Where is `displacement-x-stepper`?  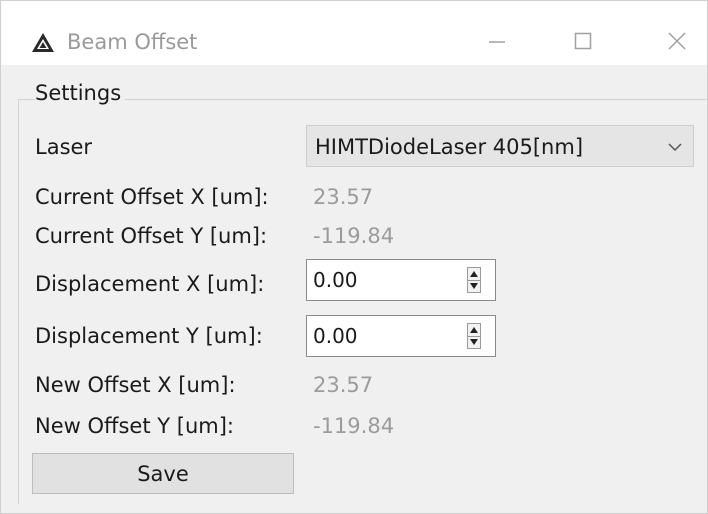
displacement-x-stepper is located at coordinates (474, 280).